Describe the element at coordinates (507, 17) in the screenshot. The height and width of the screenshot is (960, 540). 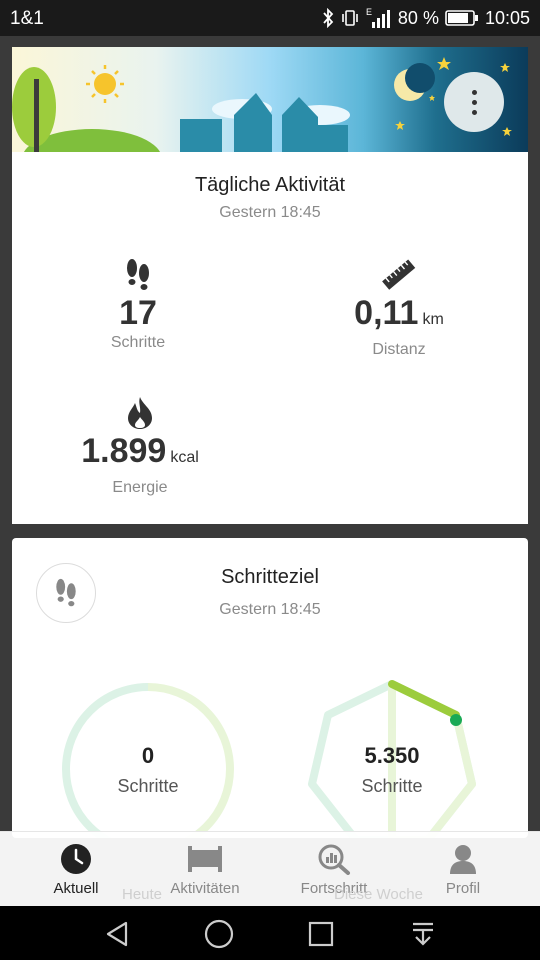
I see `clock-time: 10:05` at that location.